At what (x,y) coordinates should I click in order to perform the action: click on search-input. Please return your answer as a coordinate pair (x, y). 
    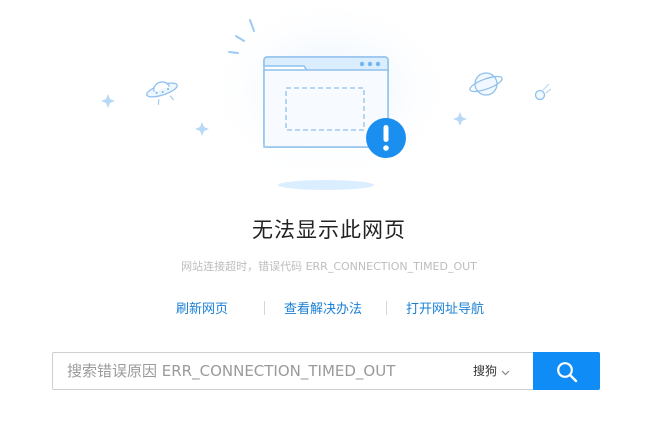
    Looking at the image, I should click on (257, 371).